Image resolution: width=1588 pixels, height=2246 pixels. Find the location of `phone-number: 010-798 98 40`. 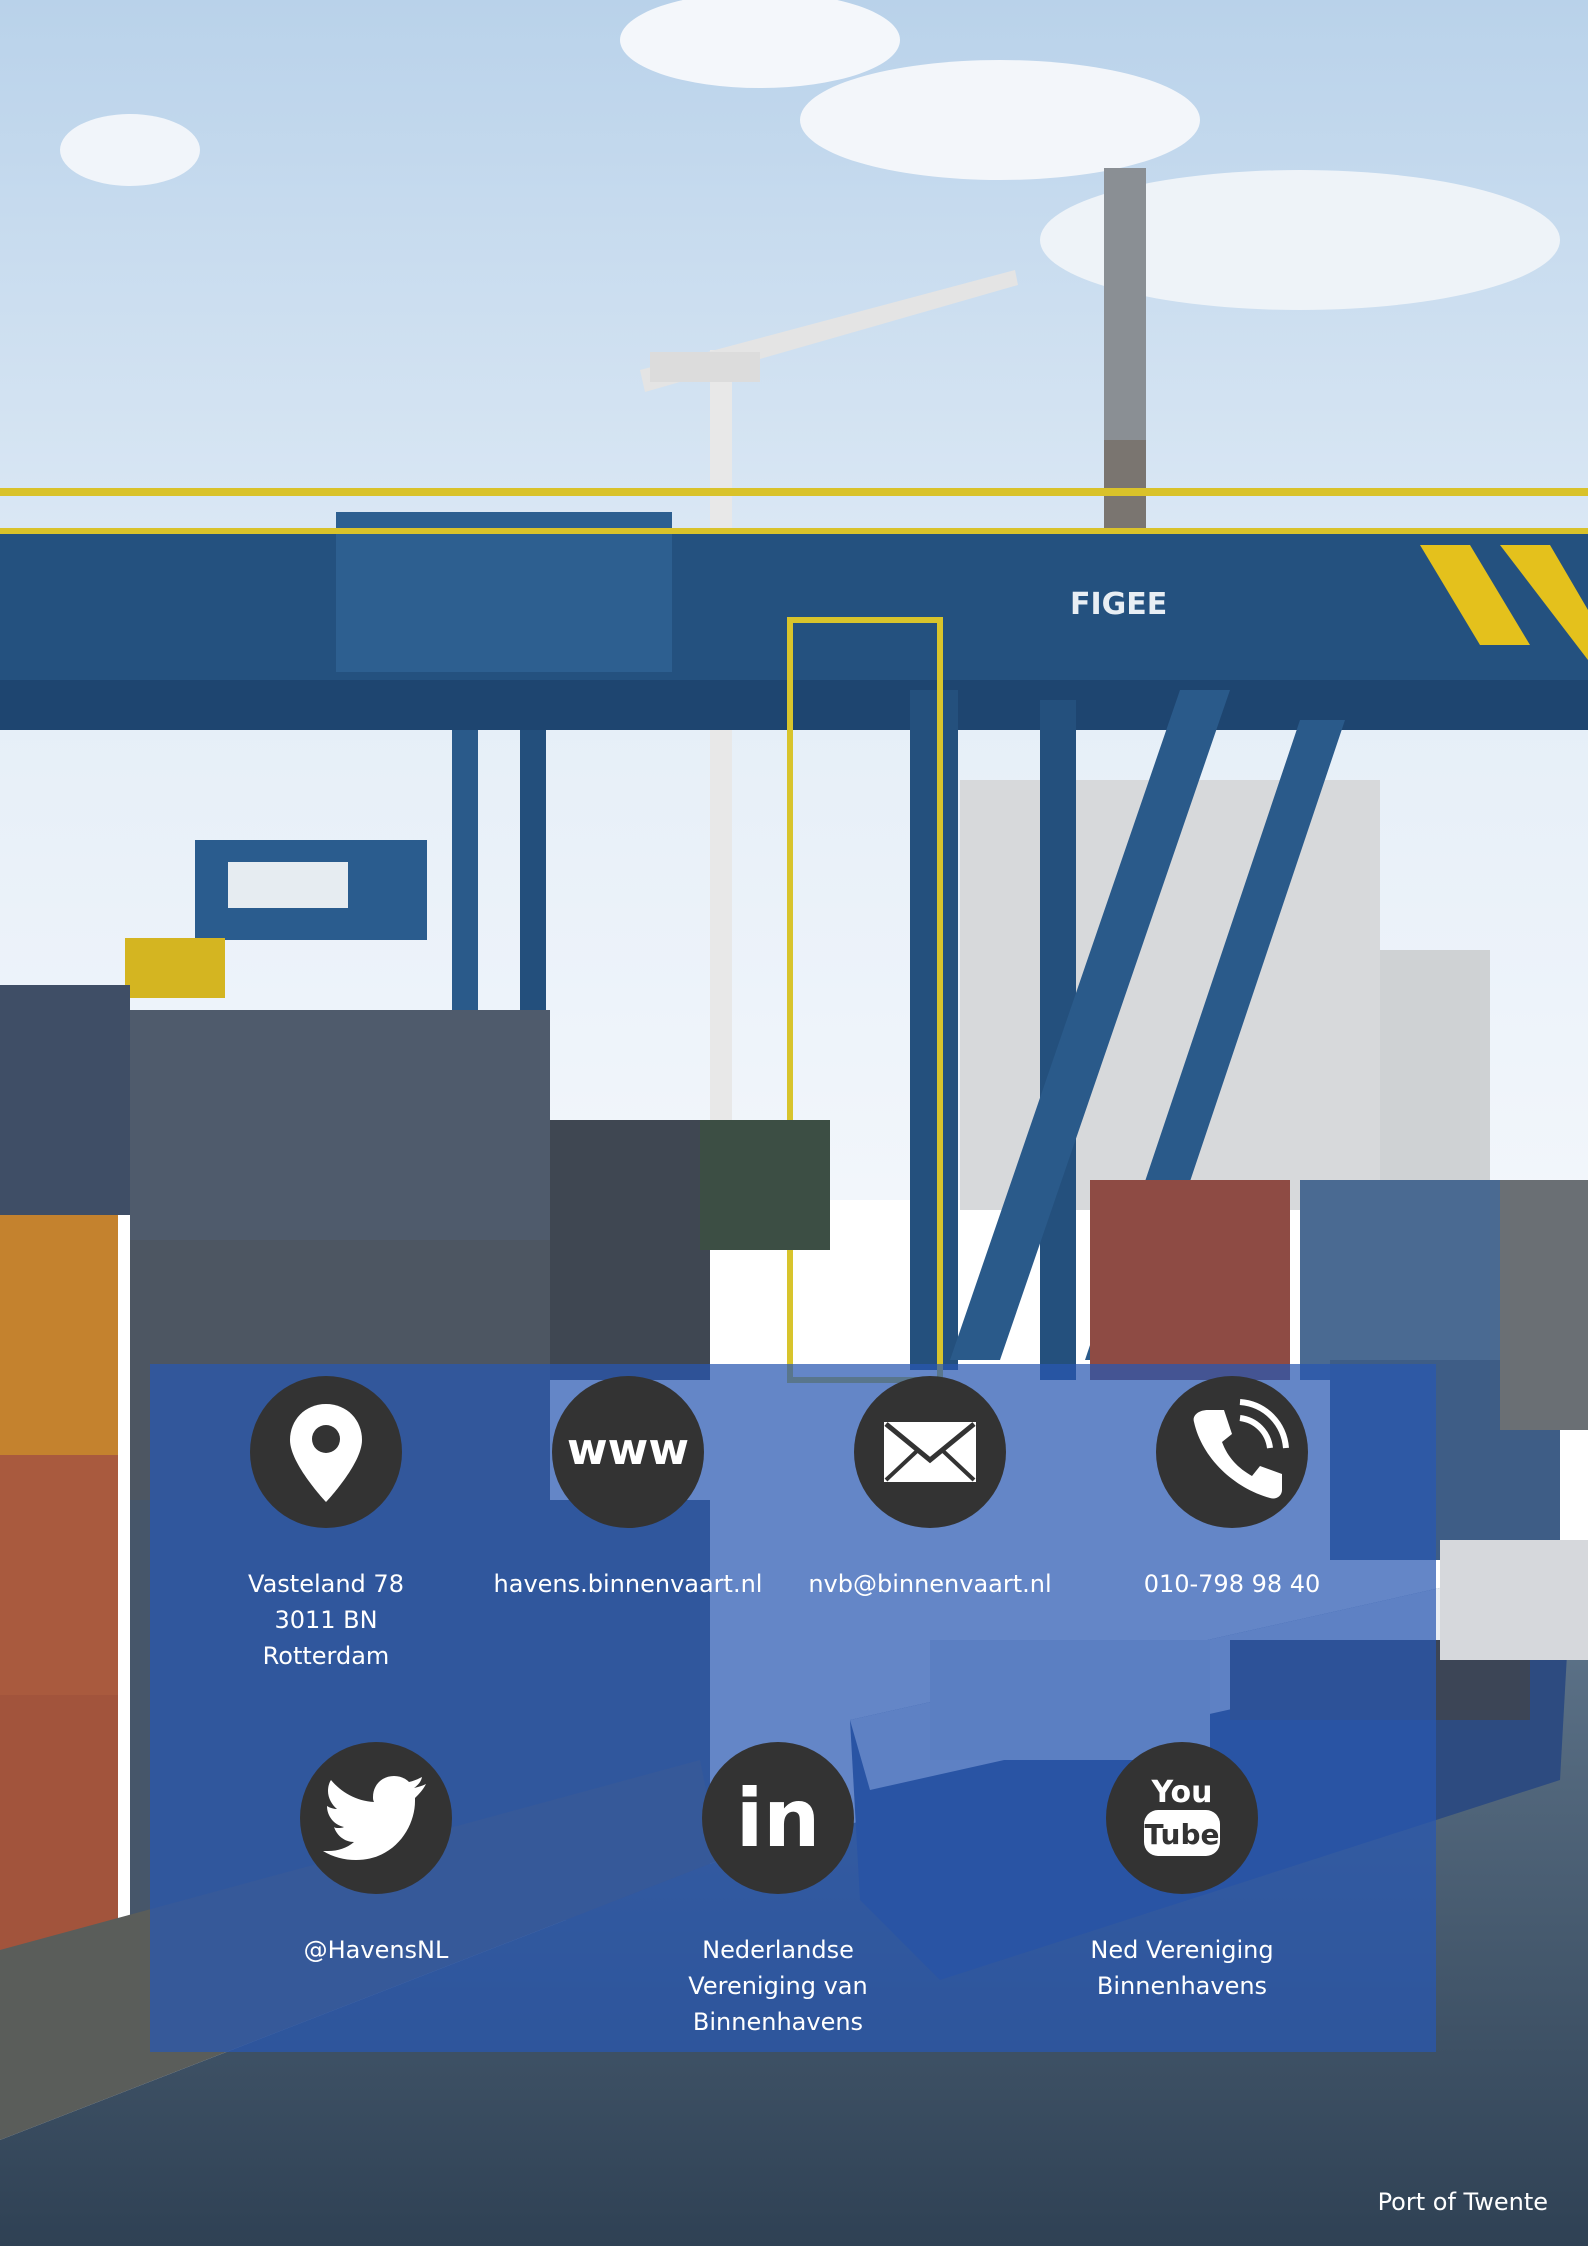

phone-number: 010-798 98 40 is located at coordinates (1232, 1584).